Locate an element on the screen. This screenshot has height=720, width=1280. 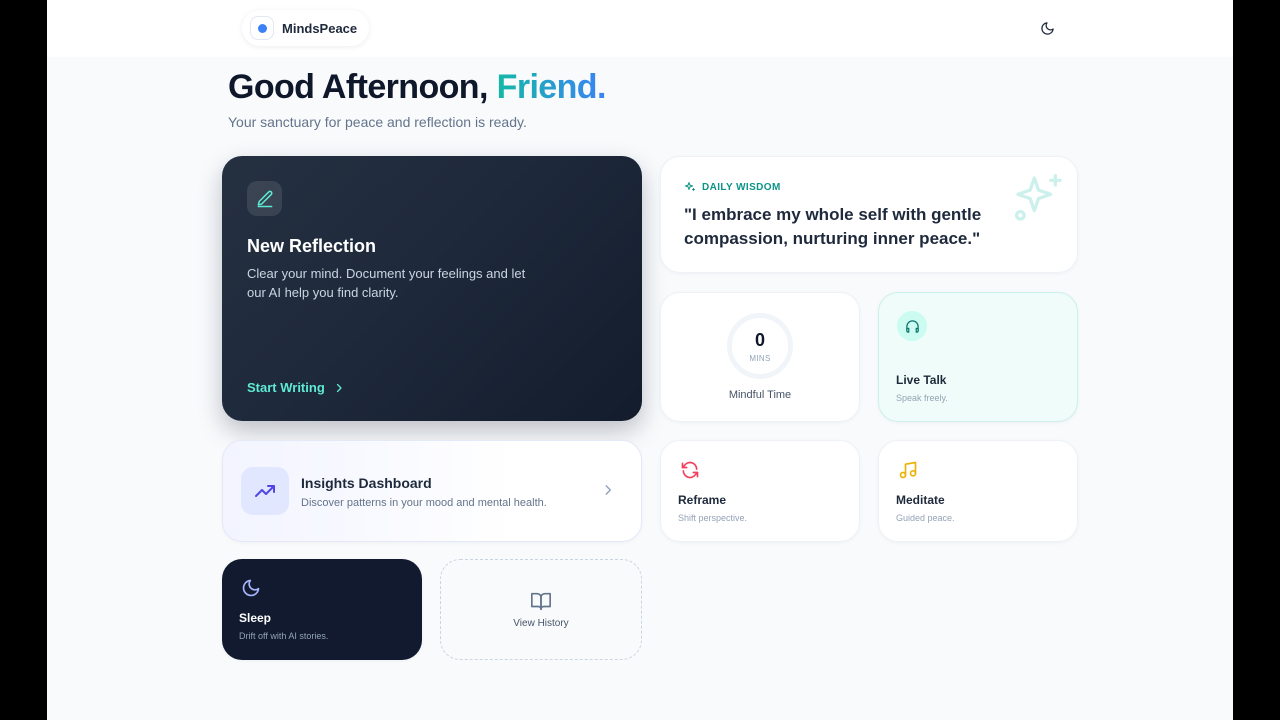
start-writing-link: Start Writing is located at coordinates (296, 387).